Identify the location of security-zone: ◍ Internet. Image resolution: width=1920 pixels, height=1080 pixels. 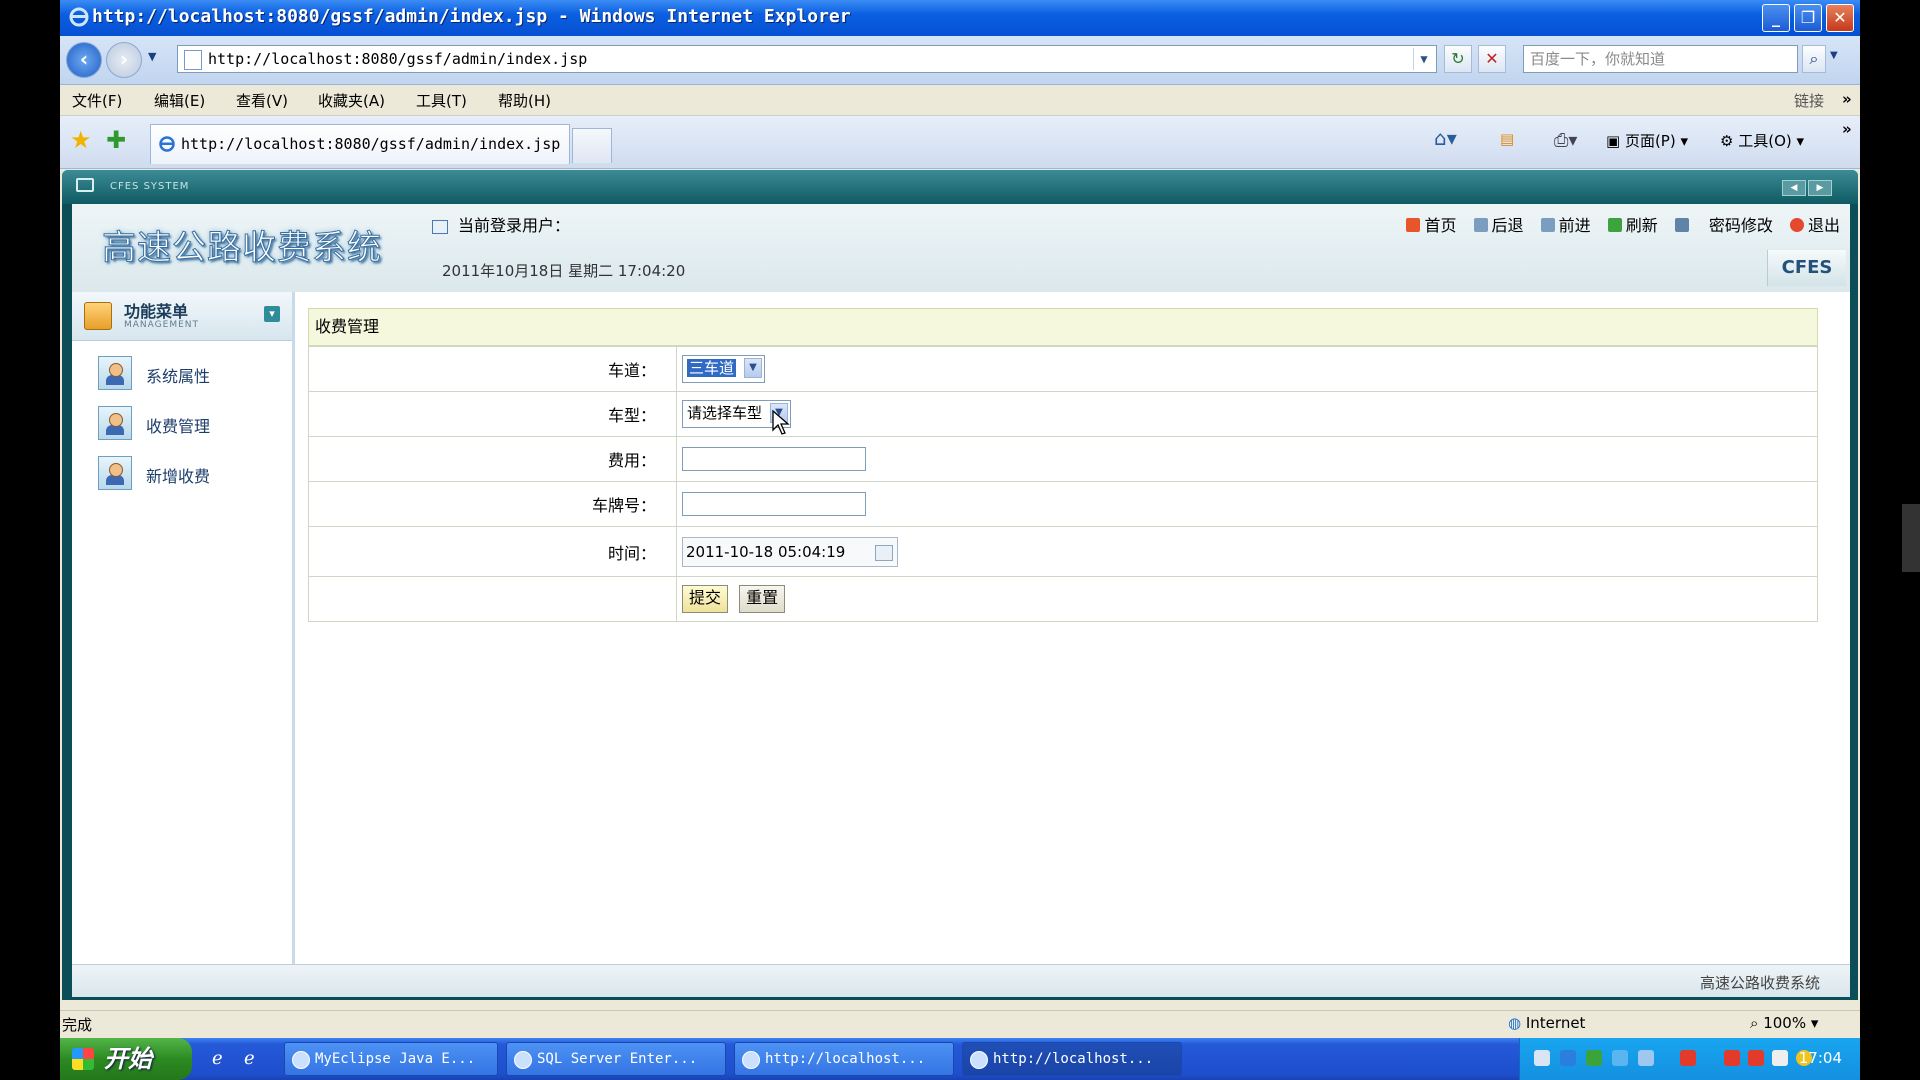
(1546, 1023).